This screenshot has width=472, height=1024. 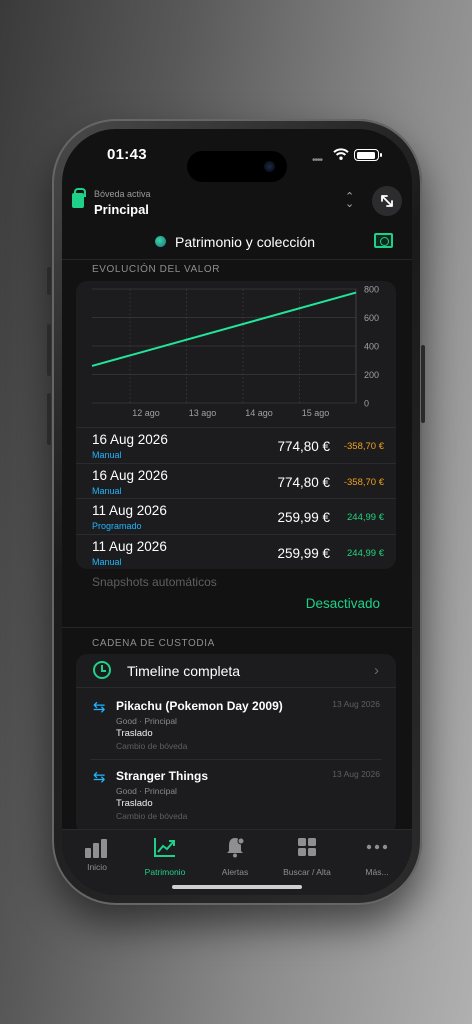 I want to click on expand-icon, so click(x=387, y=201).